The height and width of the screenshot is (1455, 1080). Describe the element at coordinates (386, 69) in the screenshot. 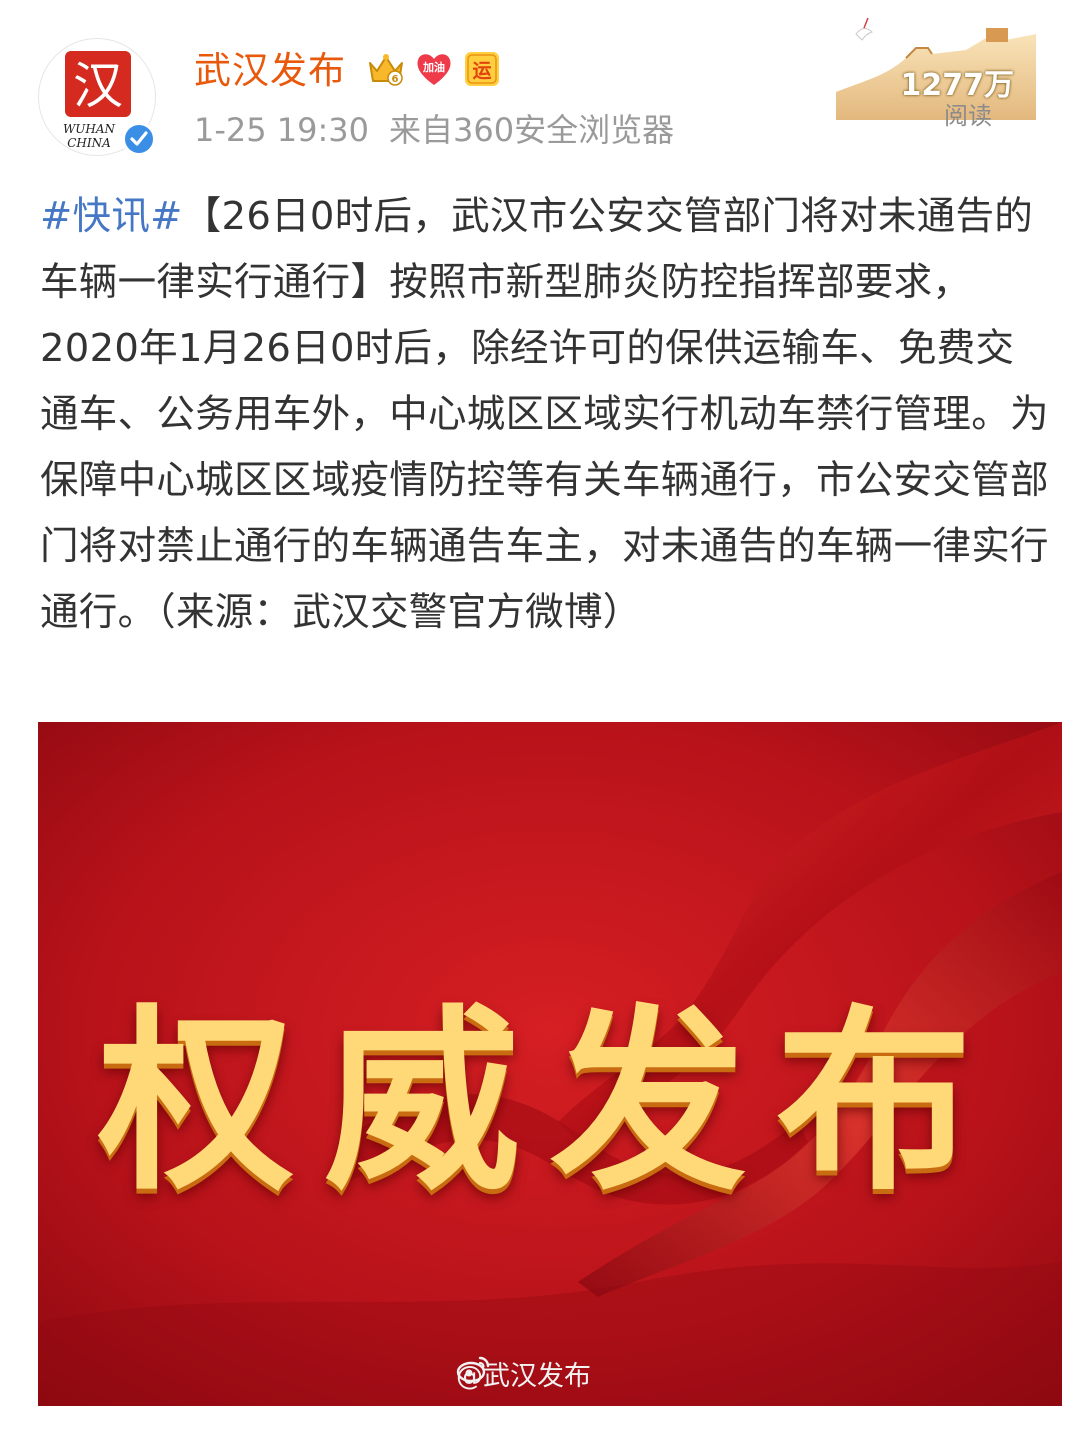

I see `vip-crown-icon: 6` at that location.